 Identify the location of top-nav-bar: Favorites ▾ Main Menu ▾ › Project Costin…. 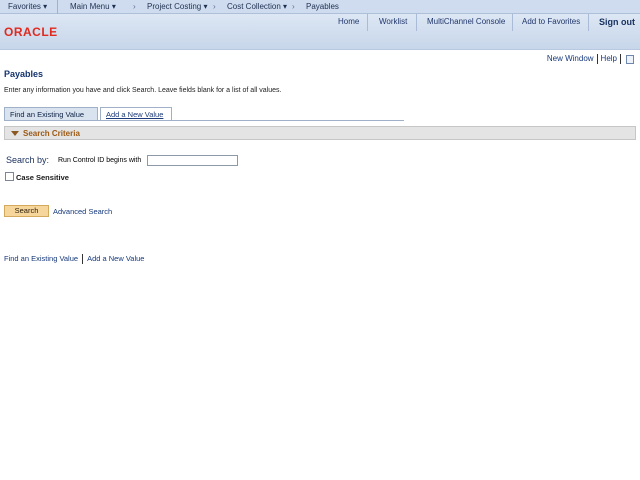
(320, 7).